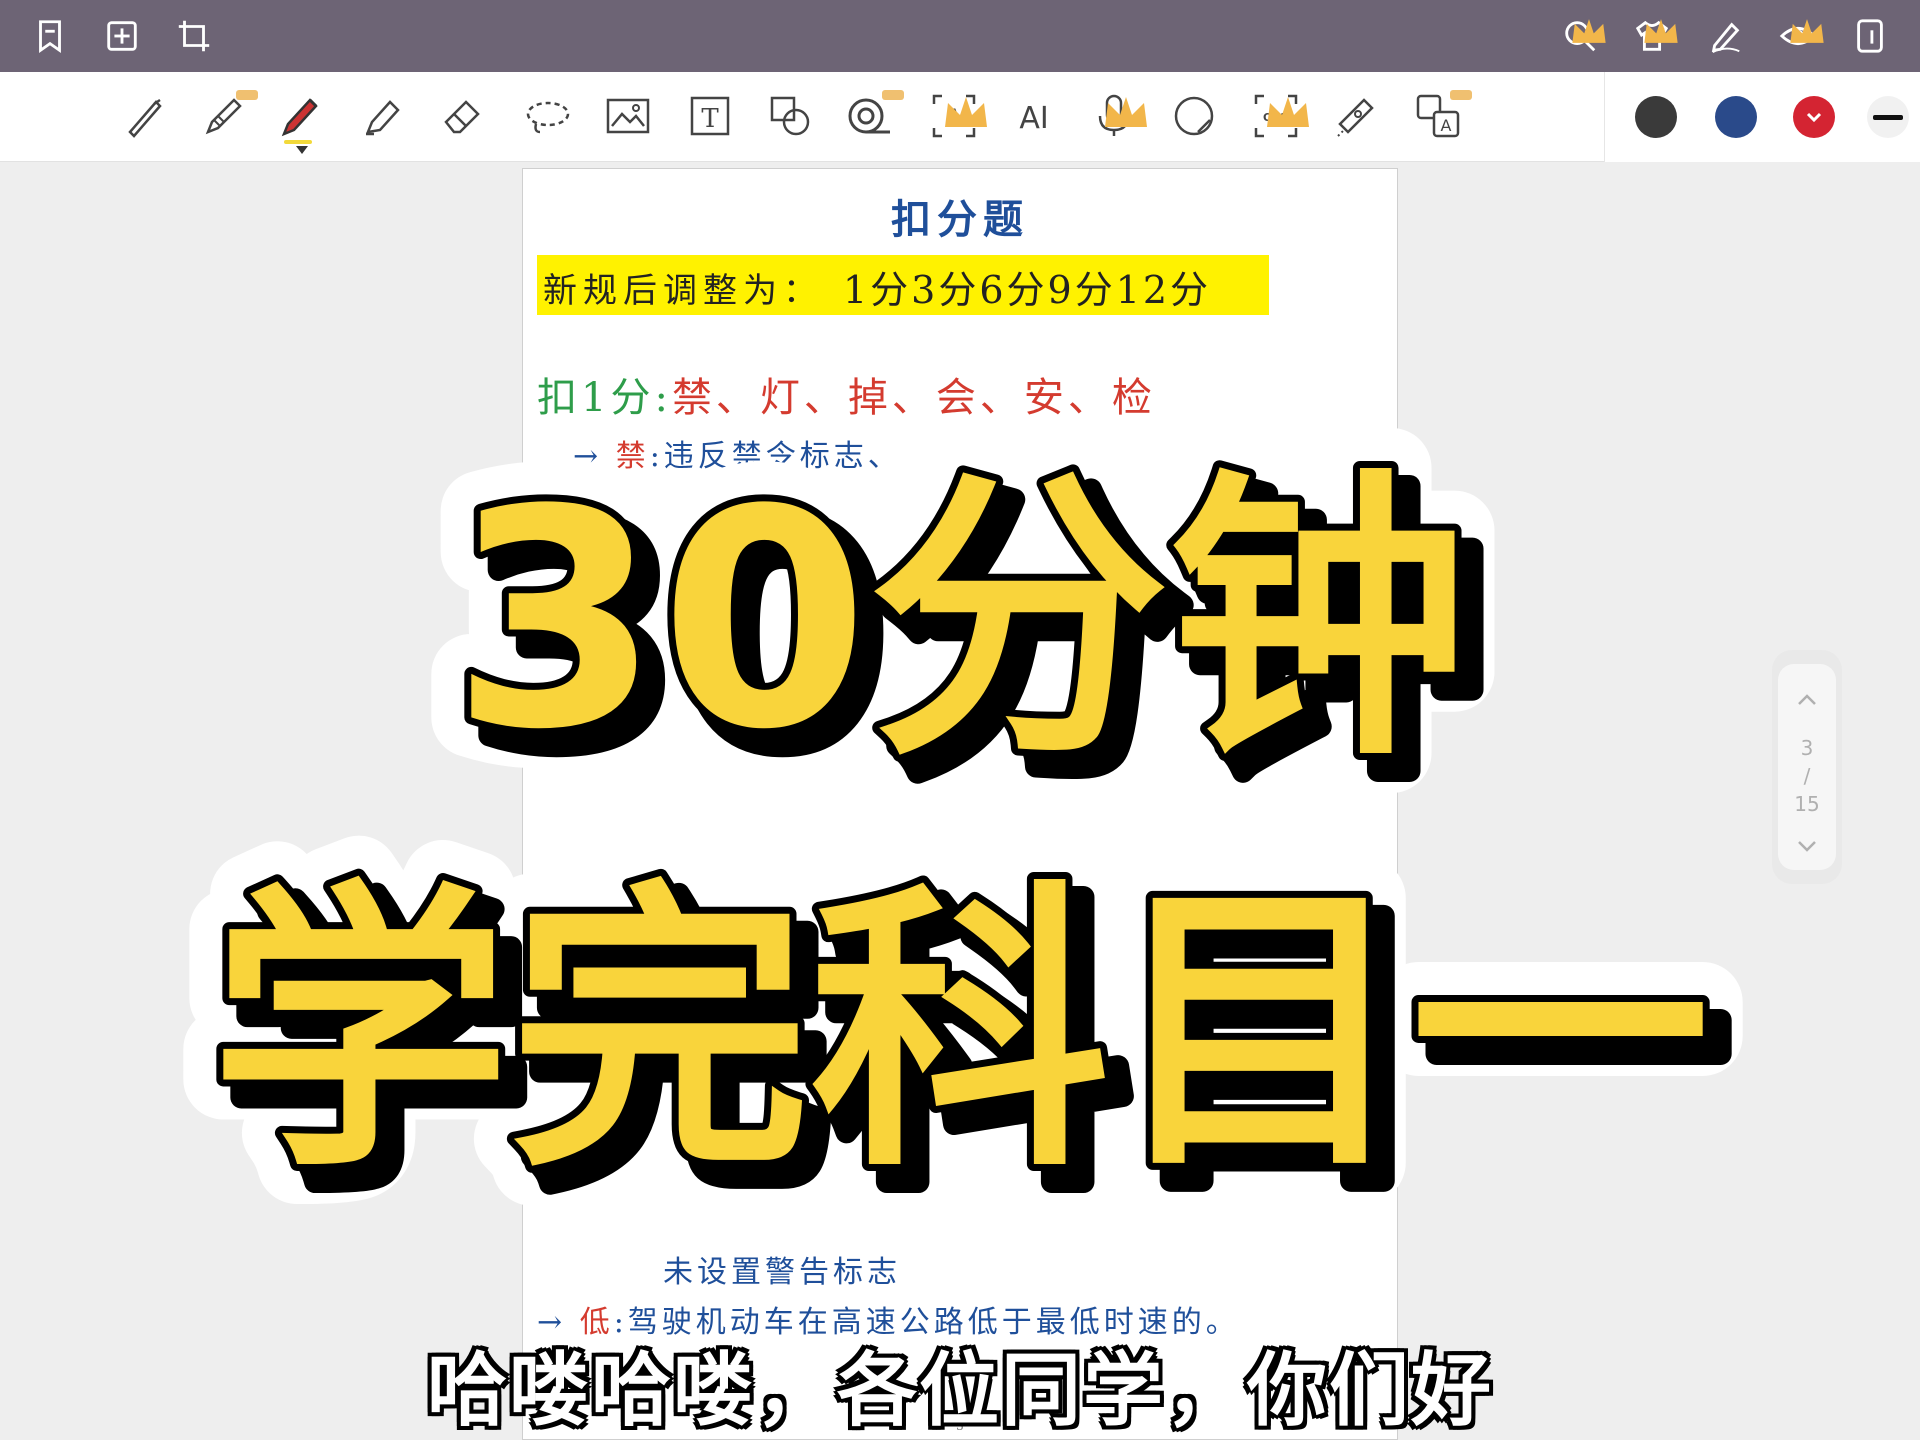 The image size is (1920, 1440). Describe the element at coordinates (1870, 36) in the screenshot. I see `sidebar-toggle-icon` at that location.